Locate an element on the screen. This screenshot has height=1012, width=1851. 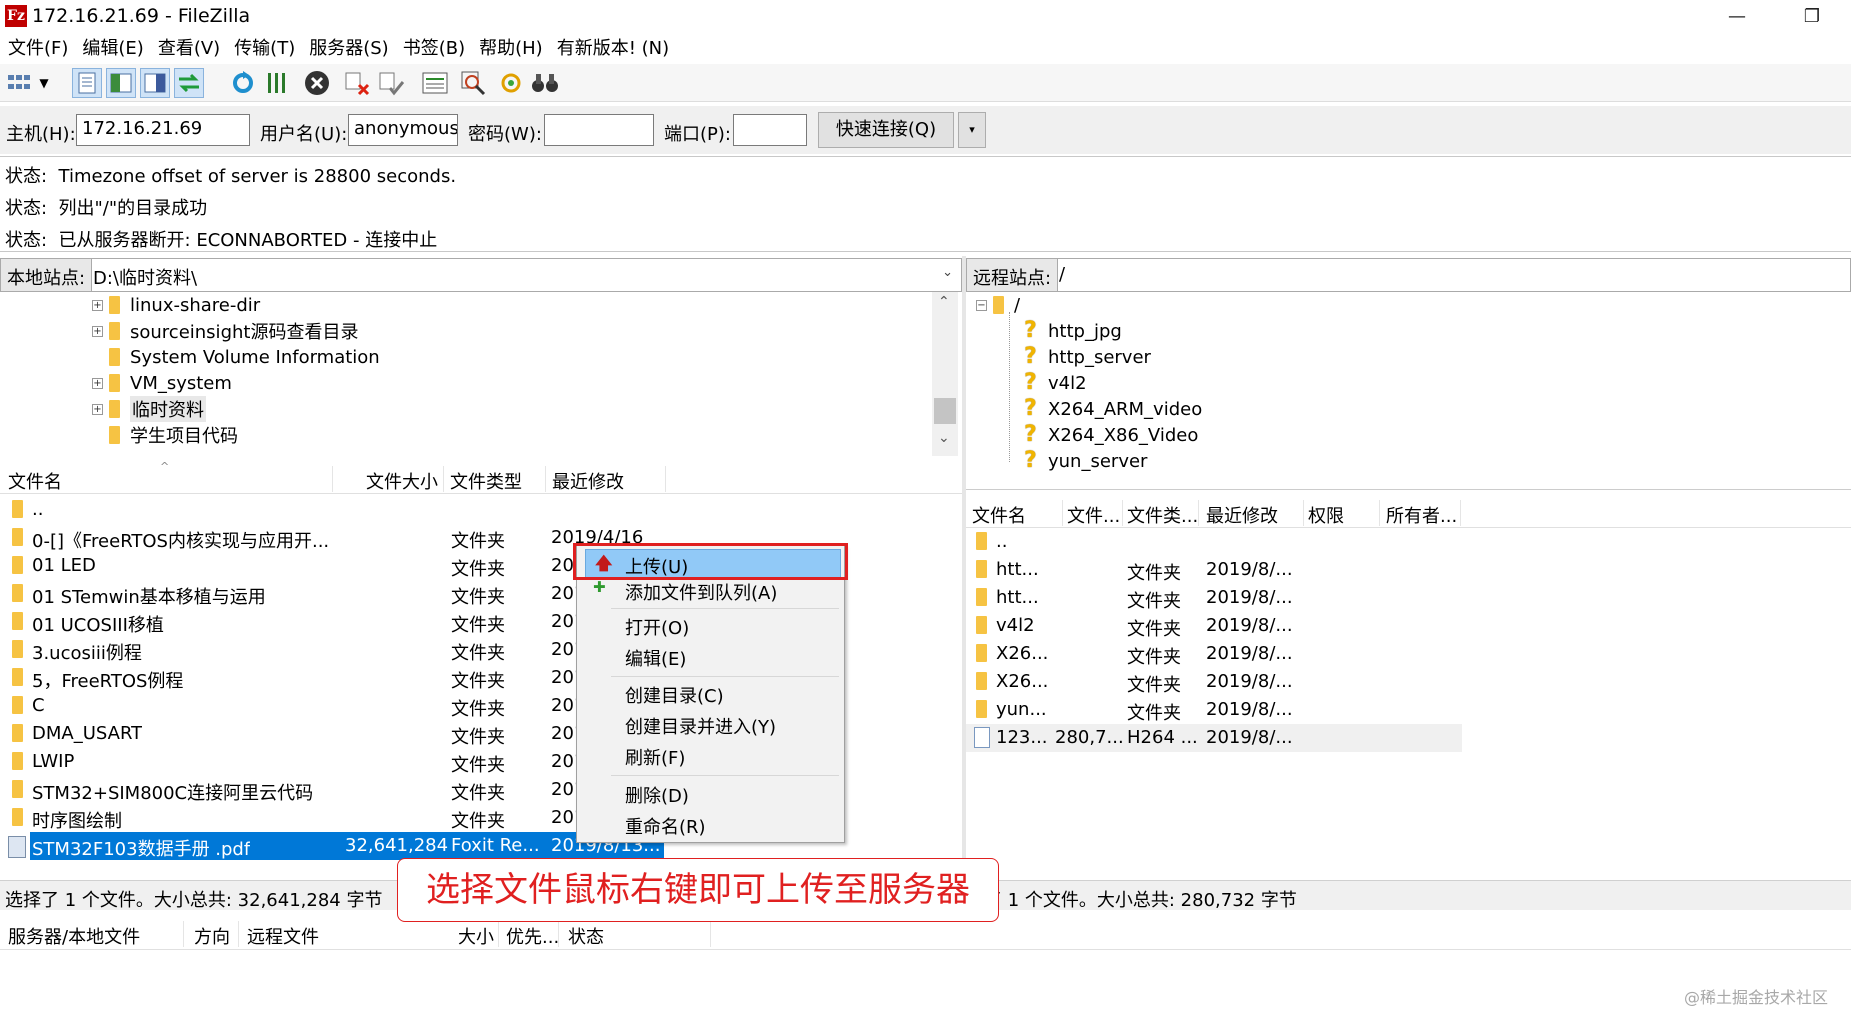
menu-view: 查看(V) is located at coordinates (189, 49).